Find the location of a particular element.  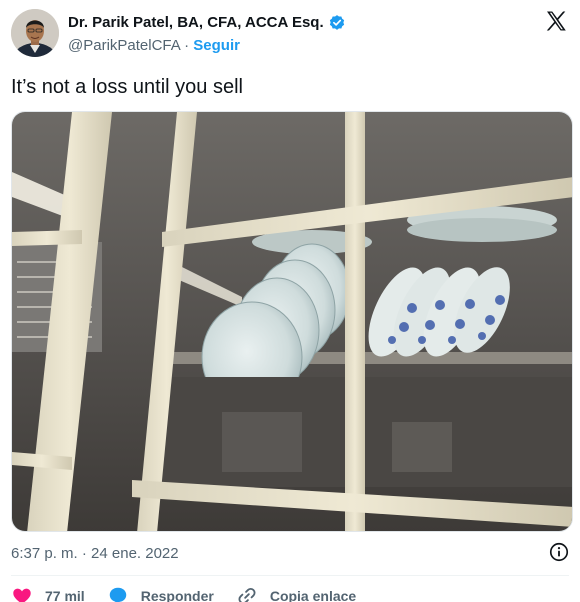

reply-button: Responder is located at coordinates (160, 593).